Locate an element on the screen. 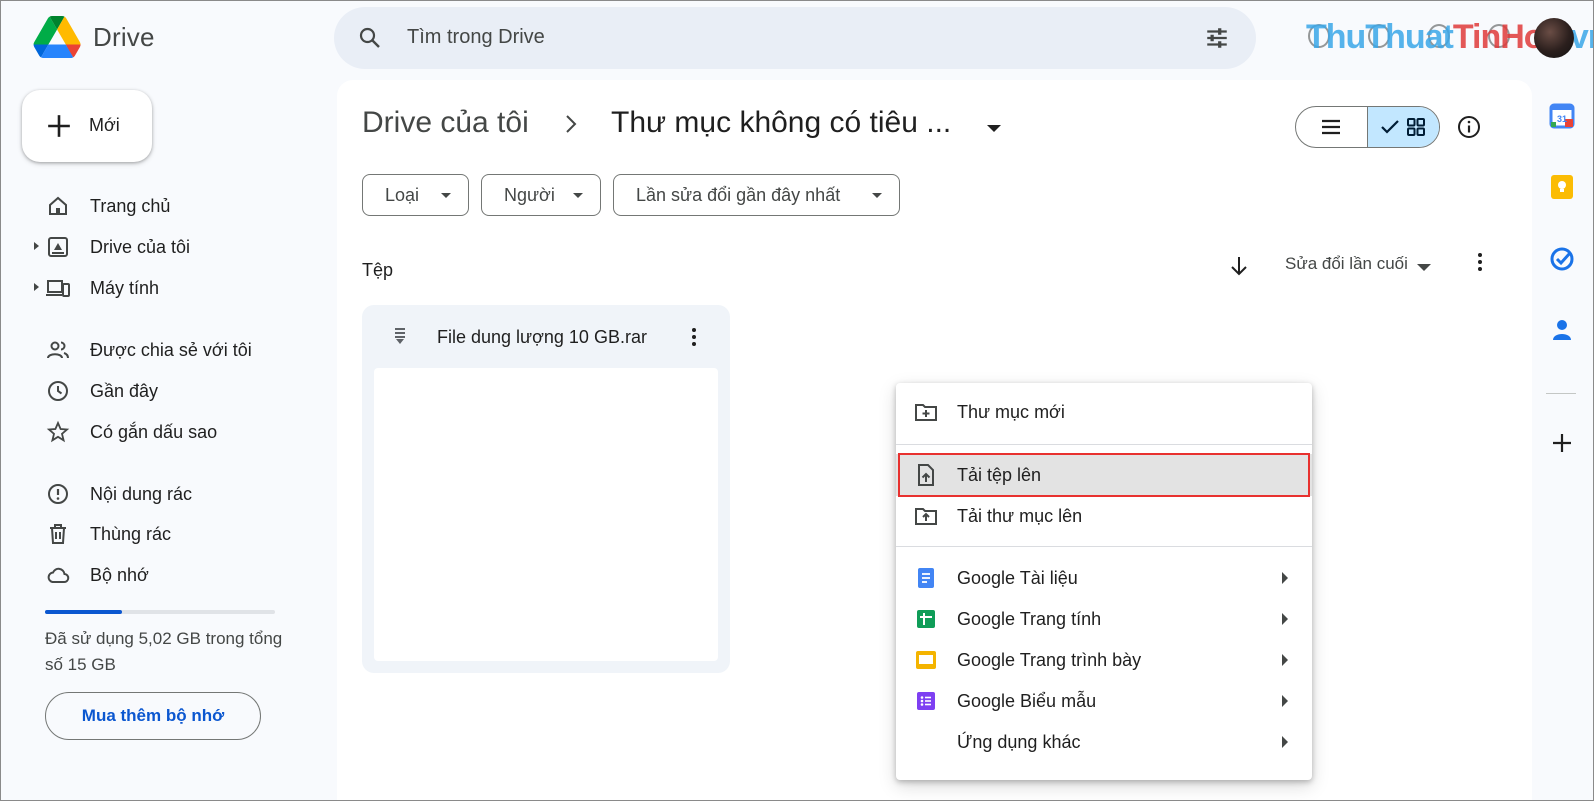 Image resolution: width=1594 pixels, height=801 pixels. file-more-icon is located at coordinates (694, 337).